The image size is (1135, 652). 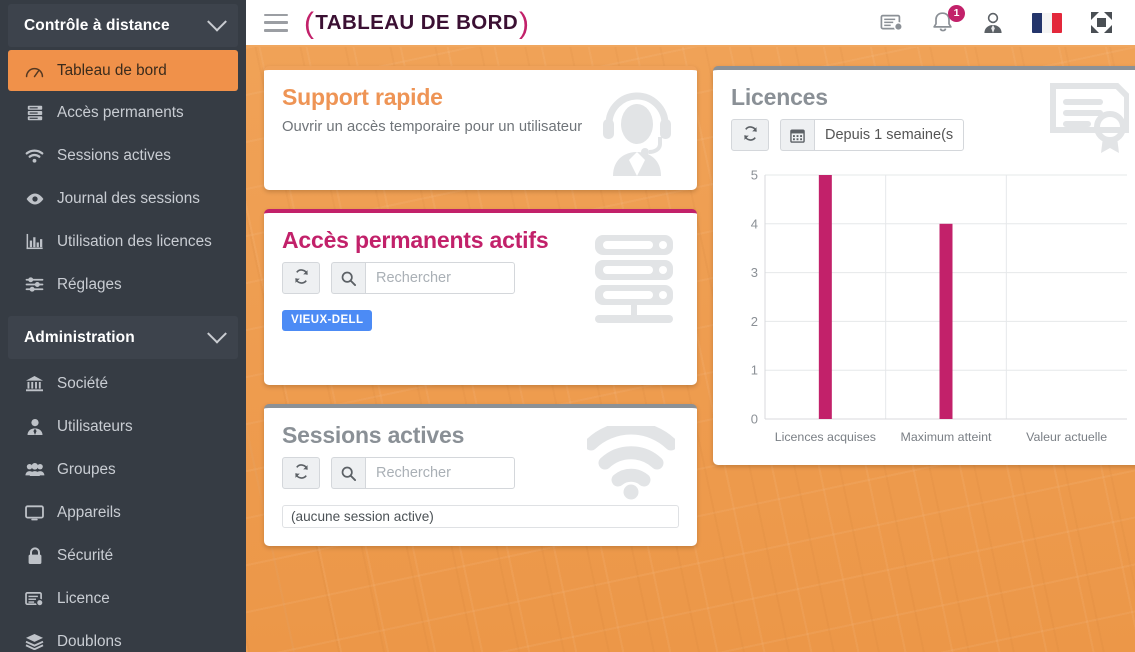 I want to click on sidebar-group-remote-control: Contrôle à distance, so click(x=123, y=25).